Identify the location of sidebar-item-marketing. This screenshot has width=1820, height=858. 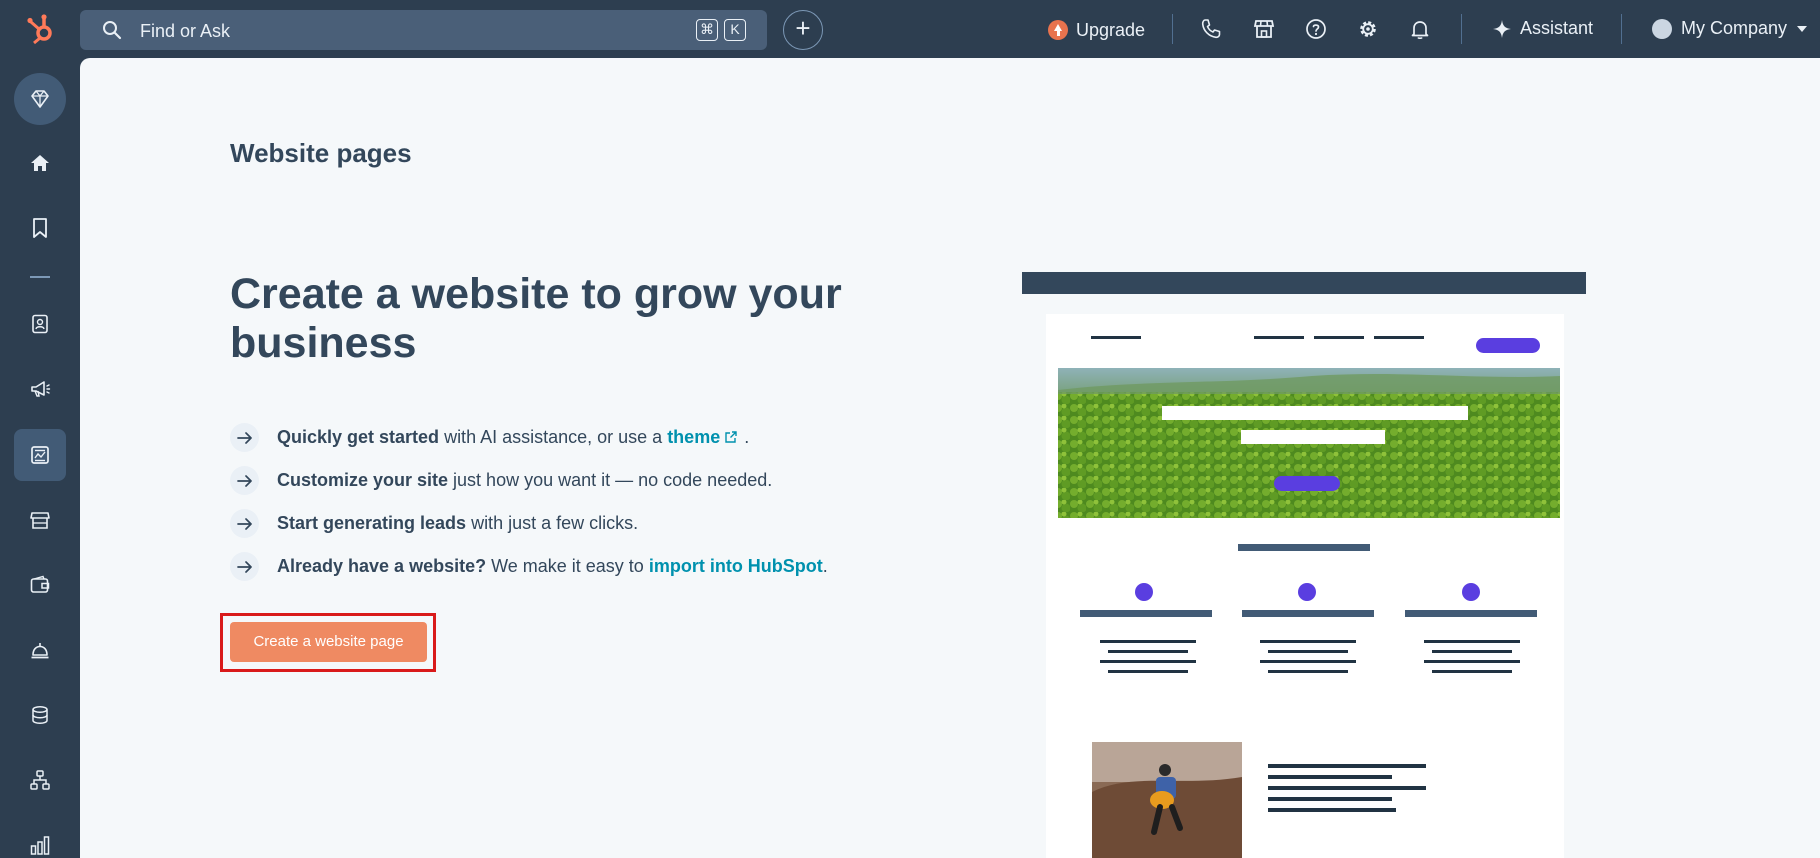
(40, 389).